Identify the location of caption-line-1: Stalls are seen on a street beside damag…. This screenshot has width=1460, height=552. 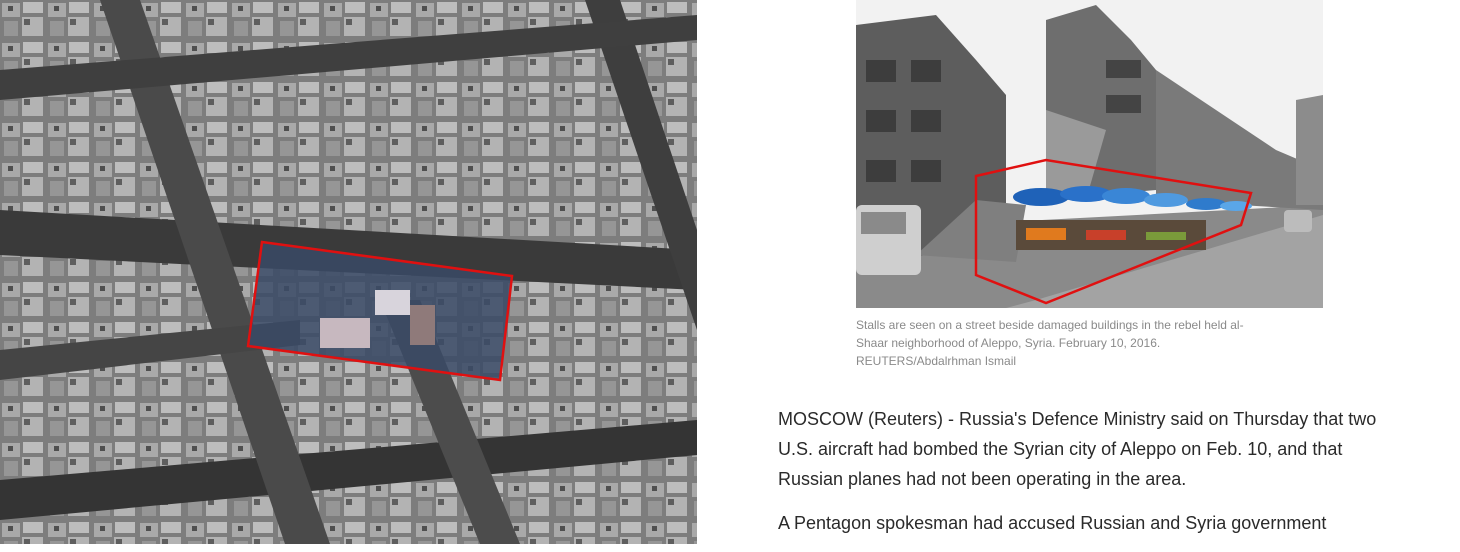
(1050, 325).